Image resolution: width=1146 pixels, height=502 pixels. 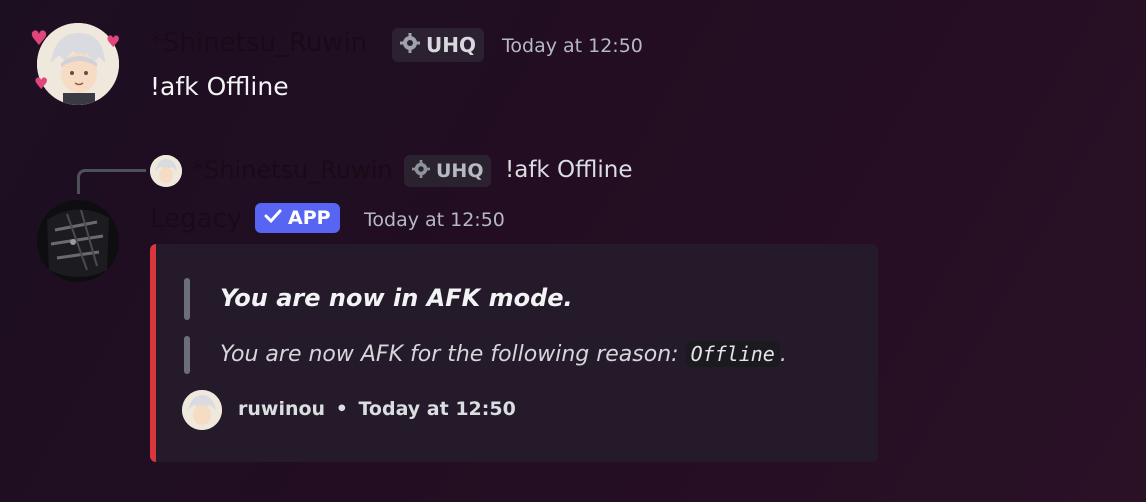 I want to click on embed-title: You are now in AFK mode., so click(x=396, y=298).